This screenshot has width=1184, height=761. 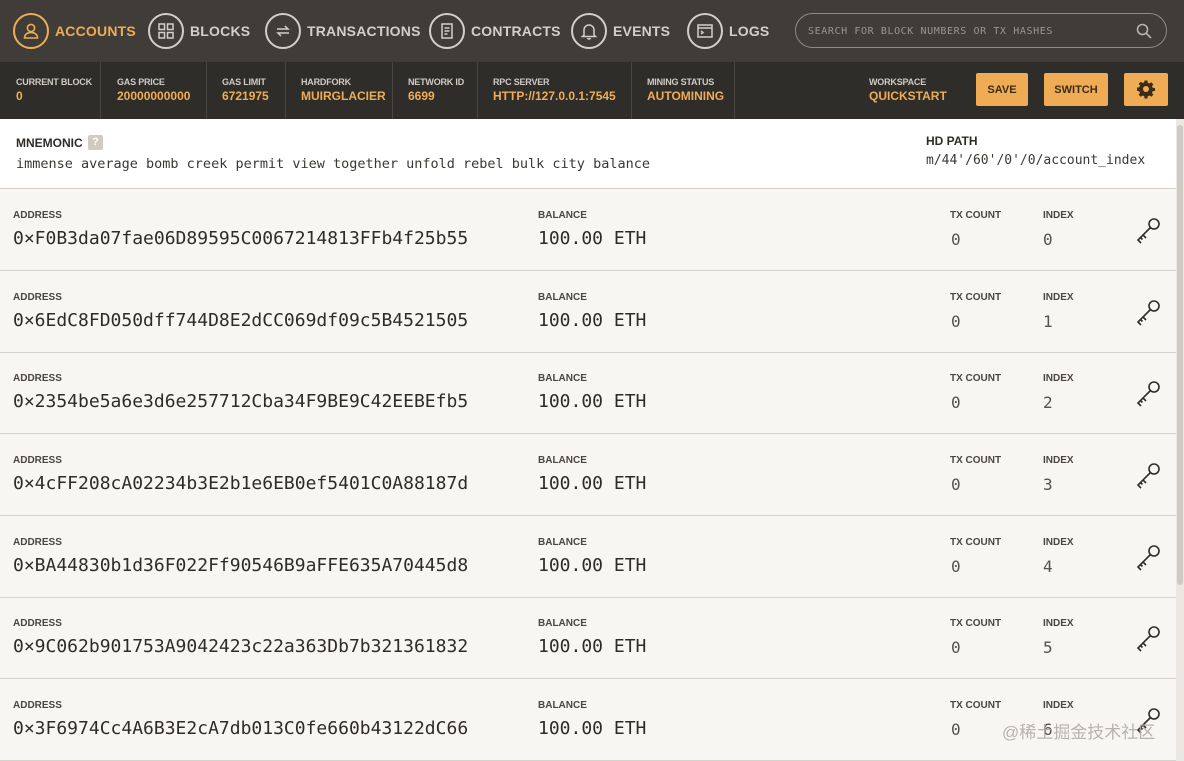 I want to click on scrollbar, so click(x=1180, y=440).